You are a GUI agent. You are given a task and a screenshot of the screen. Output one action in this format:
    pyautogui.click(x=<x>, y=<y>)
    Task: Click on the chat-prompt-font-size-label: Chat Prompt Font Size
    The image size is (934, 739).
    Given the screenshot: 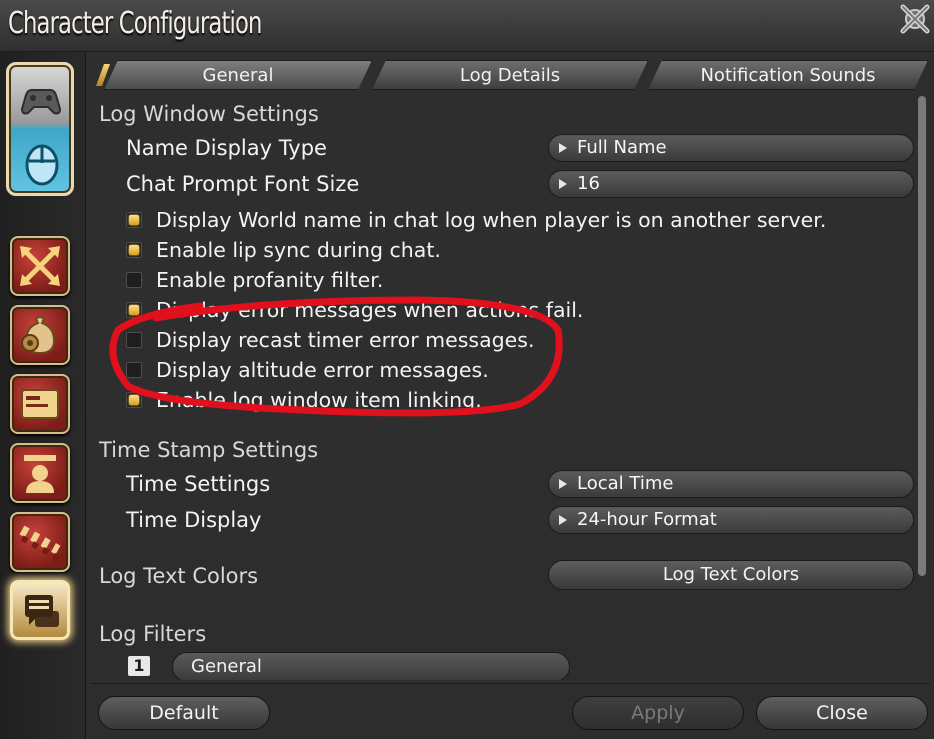 What is the action you would take?
    pyautogui.click(x=243, y=184)
    